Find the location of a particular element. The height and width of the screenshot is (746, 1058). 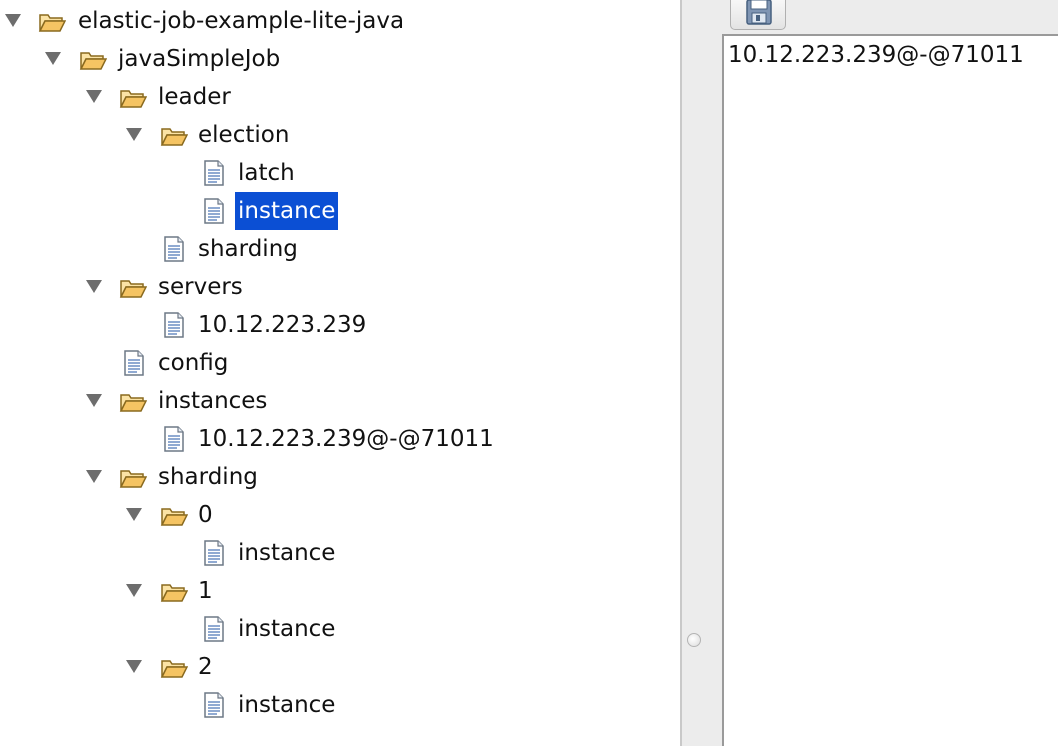

pane-splitter is located at coordinates (699, 373).